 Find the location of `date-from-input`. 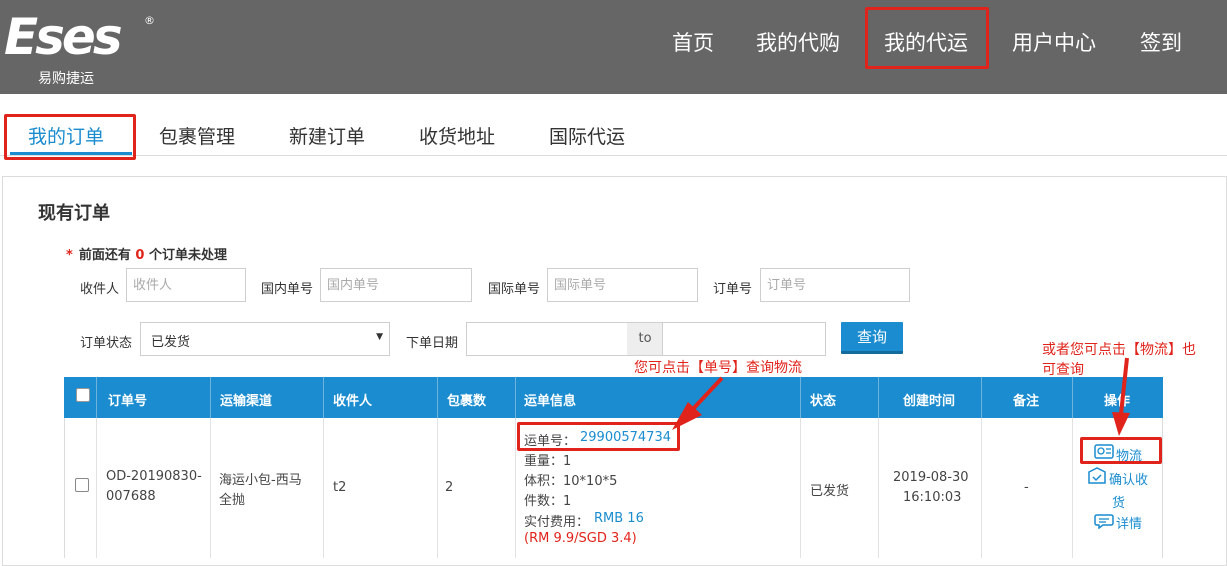

date-from-input is located at coordinates (547, 339).